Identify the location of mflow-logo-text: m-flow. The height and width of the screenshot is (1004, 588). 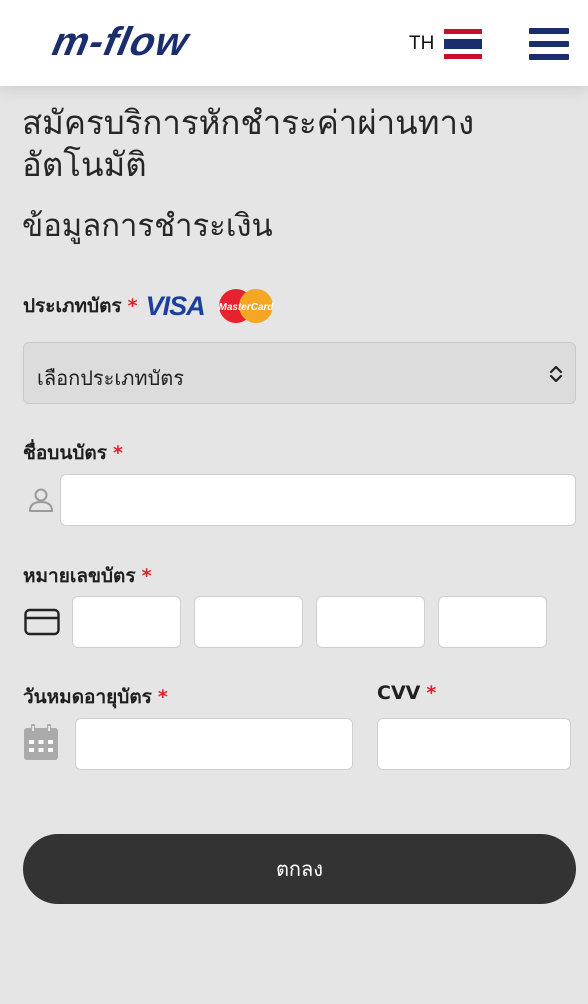
(121, 42).